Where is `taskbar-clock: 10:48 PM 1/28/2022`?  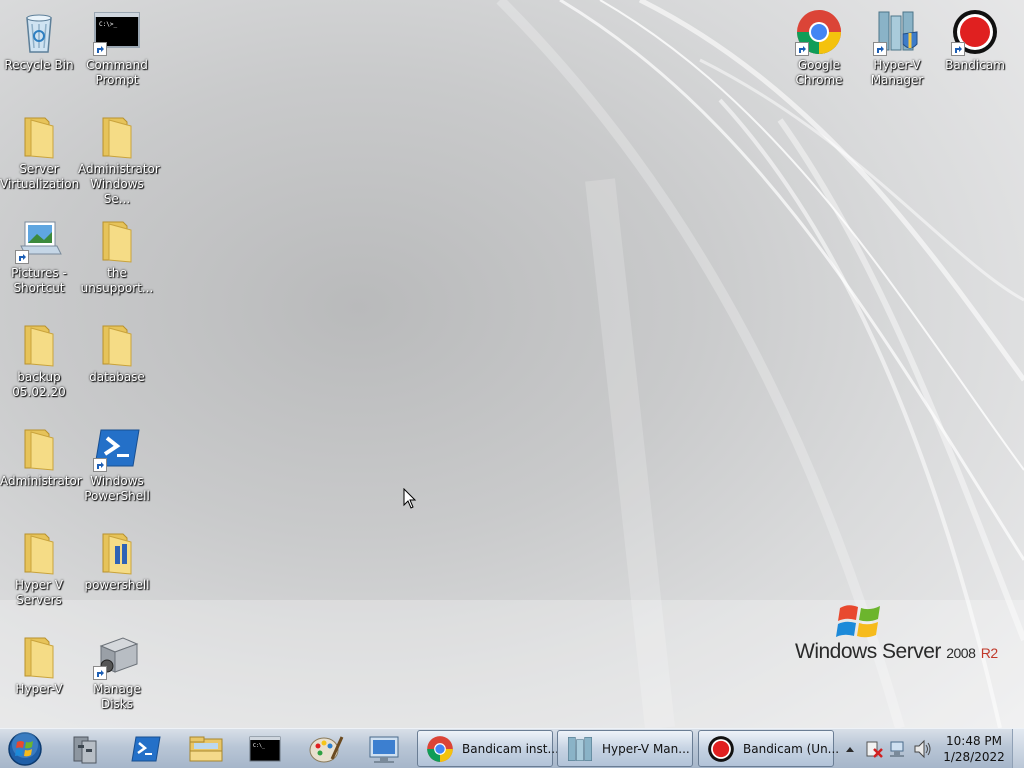 taskbar-clock: 10:48 PM 1/28/2022 is located at coordinates (974, 749).